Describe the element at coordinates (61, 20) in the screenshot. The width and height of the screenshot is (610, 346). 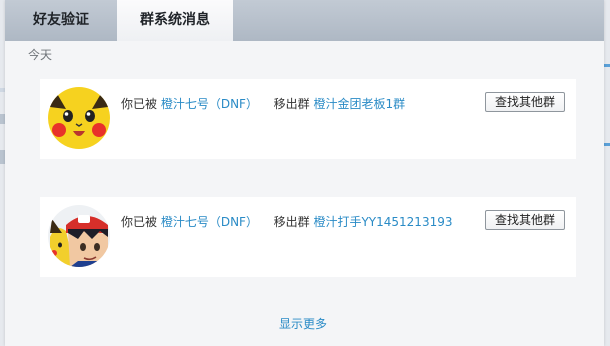
I see `tab-friend-verification: 好友验证` at that location.